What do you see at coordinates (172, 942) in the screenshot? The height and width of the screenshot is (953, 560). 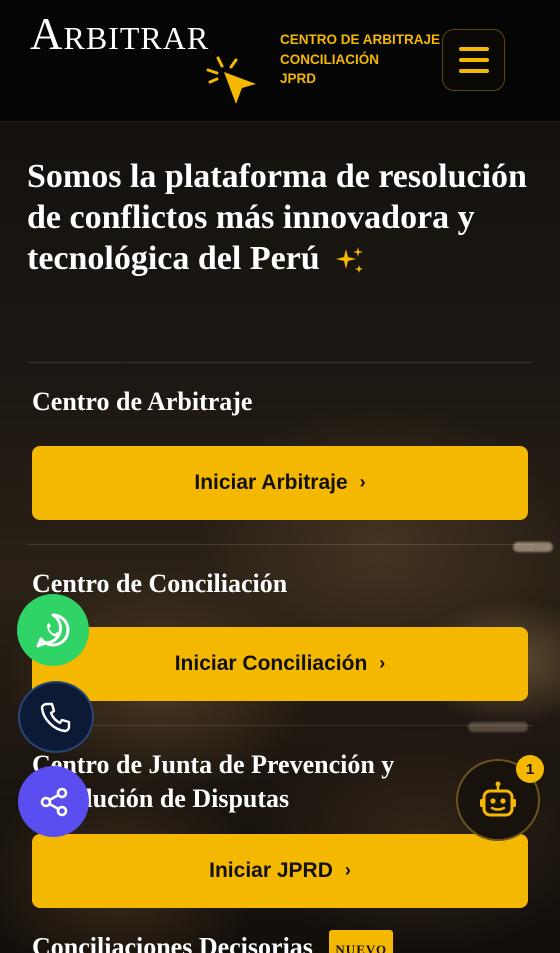 I see `section-title-text: Conciliaciones Decisorias` at bounding box center [172, 942].